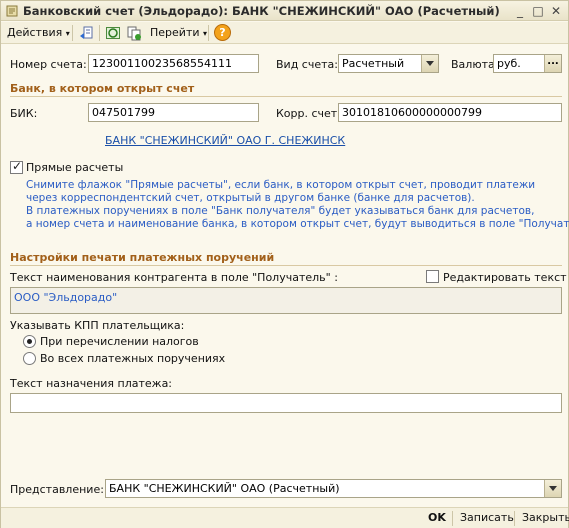 The width and height of the screenshot is (569, 528). What do you see at coordinates (284, 33) in the screenshot?
I see `toolbar: Действия ▾ Перейти ▾ ?` at bounding box center [284, 33].